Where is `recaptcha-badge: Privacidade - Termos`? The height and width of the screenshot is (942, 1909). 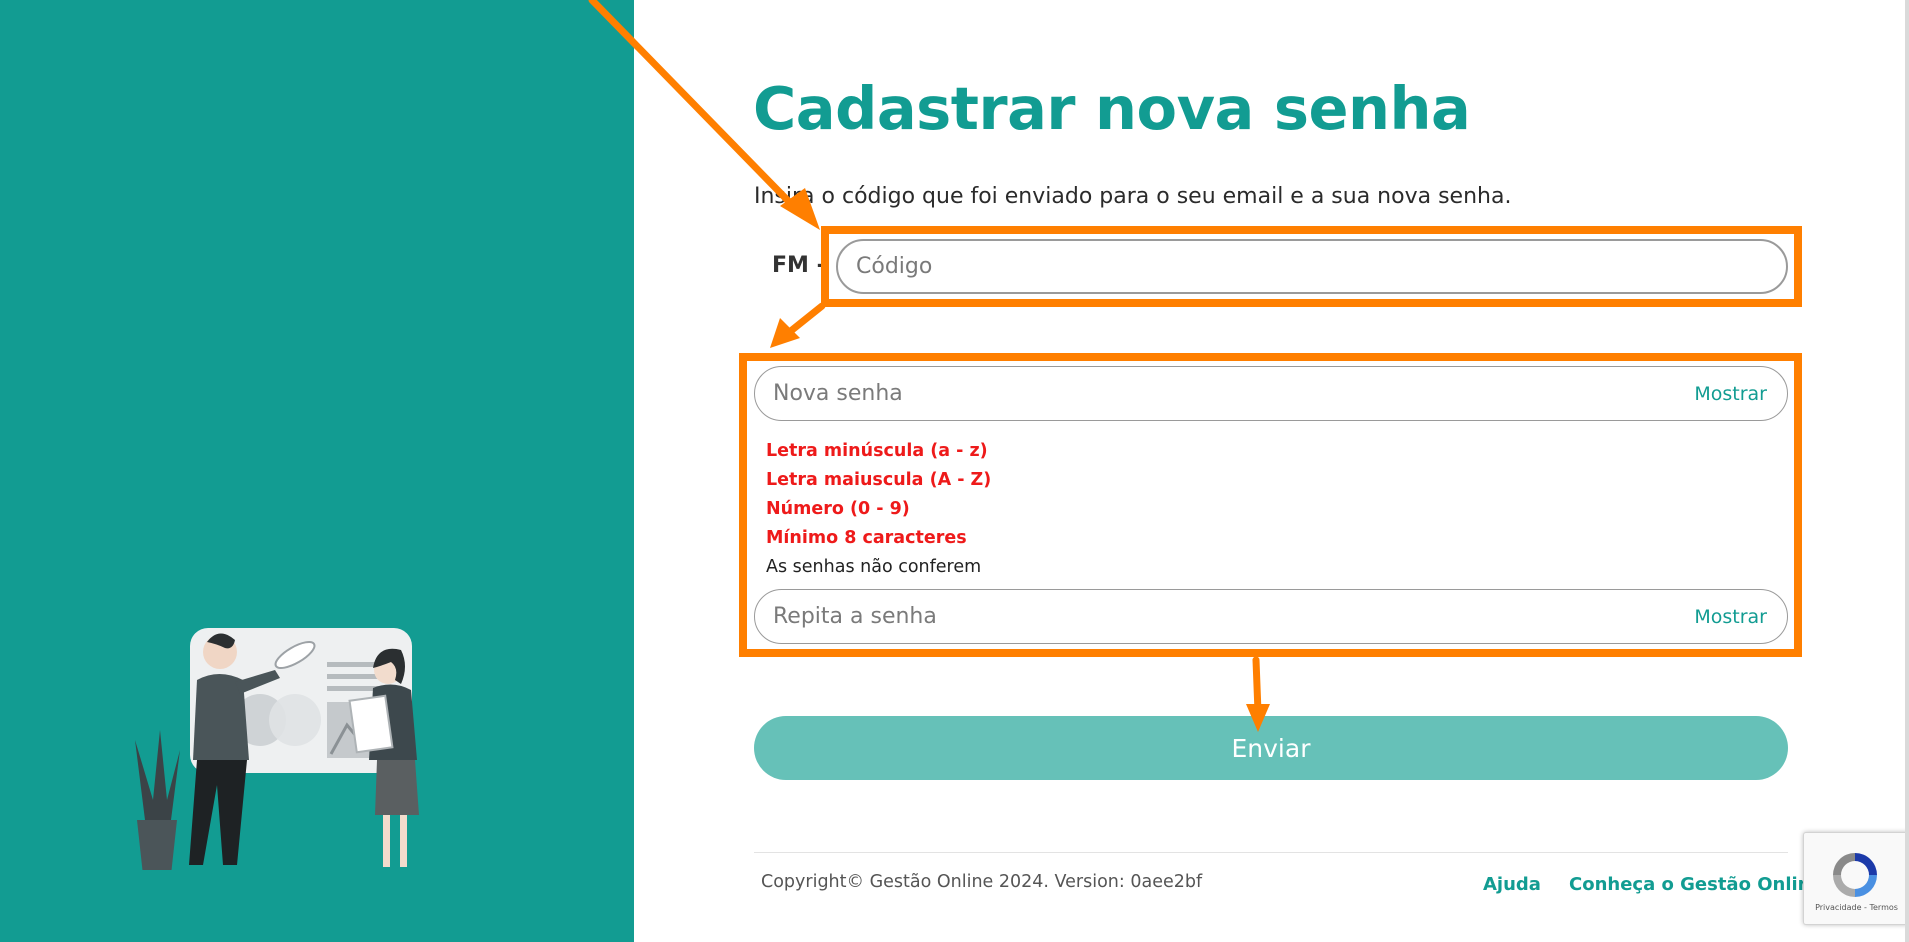 recaptcha-badge: Privacidade - Termos is located at coordinates (1856, 878).